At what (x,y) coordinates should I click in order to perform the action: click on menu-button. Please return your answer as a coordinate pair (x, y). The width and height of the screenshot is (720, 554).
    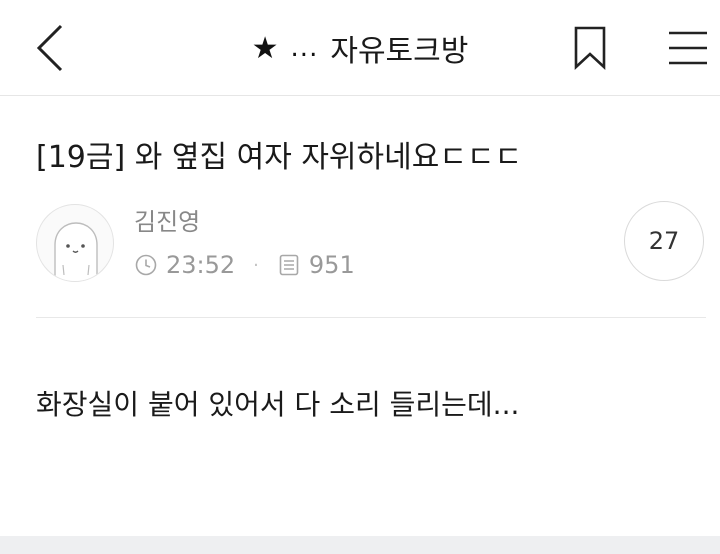
    Looking at the image, I should click on (688, 48).